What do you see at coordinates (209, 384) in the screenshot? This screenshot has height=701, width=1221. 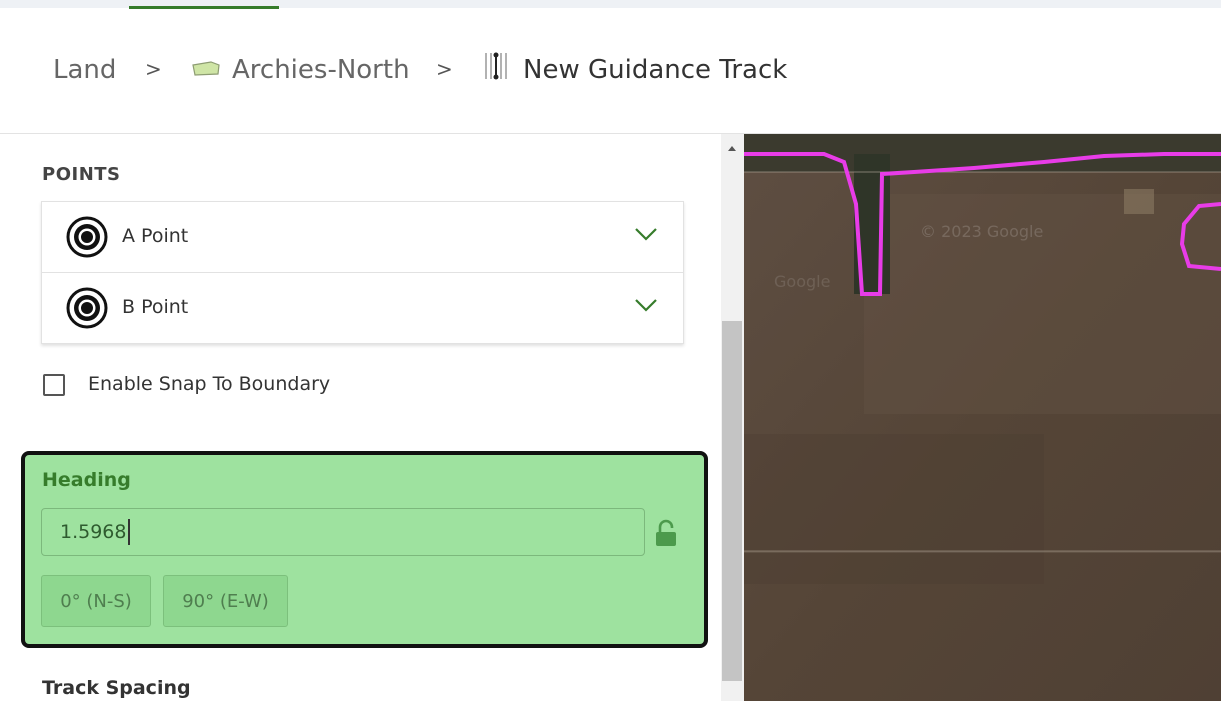 I see `snap-to-boundary-label: Enable Snap To Boundary` at bounding box center [209, 384].